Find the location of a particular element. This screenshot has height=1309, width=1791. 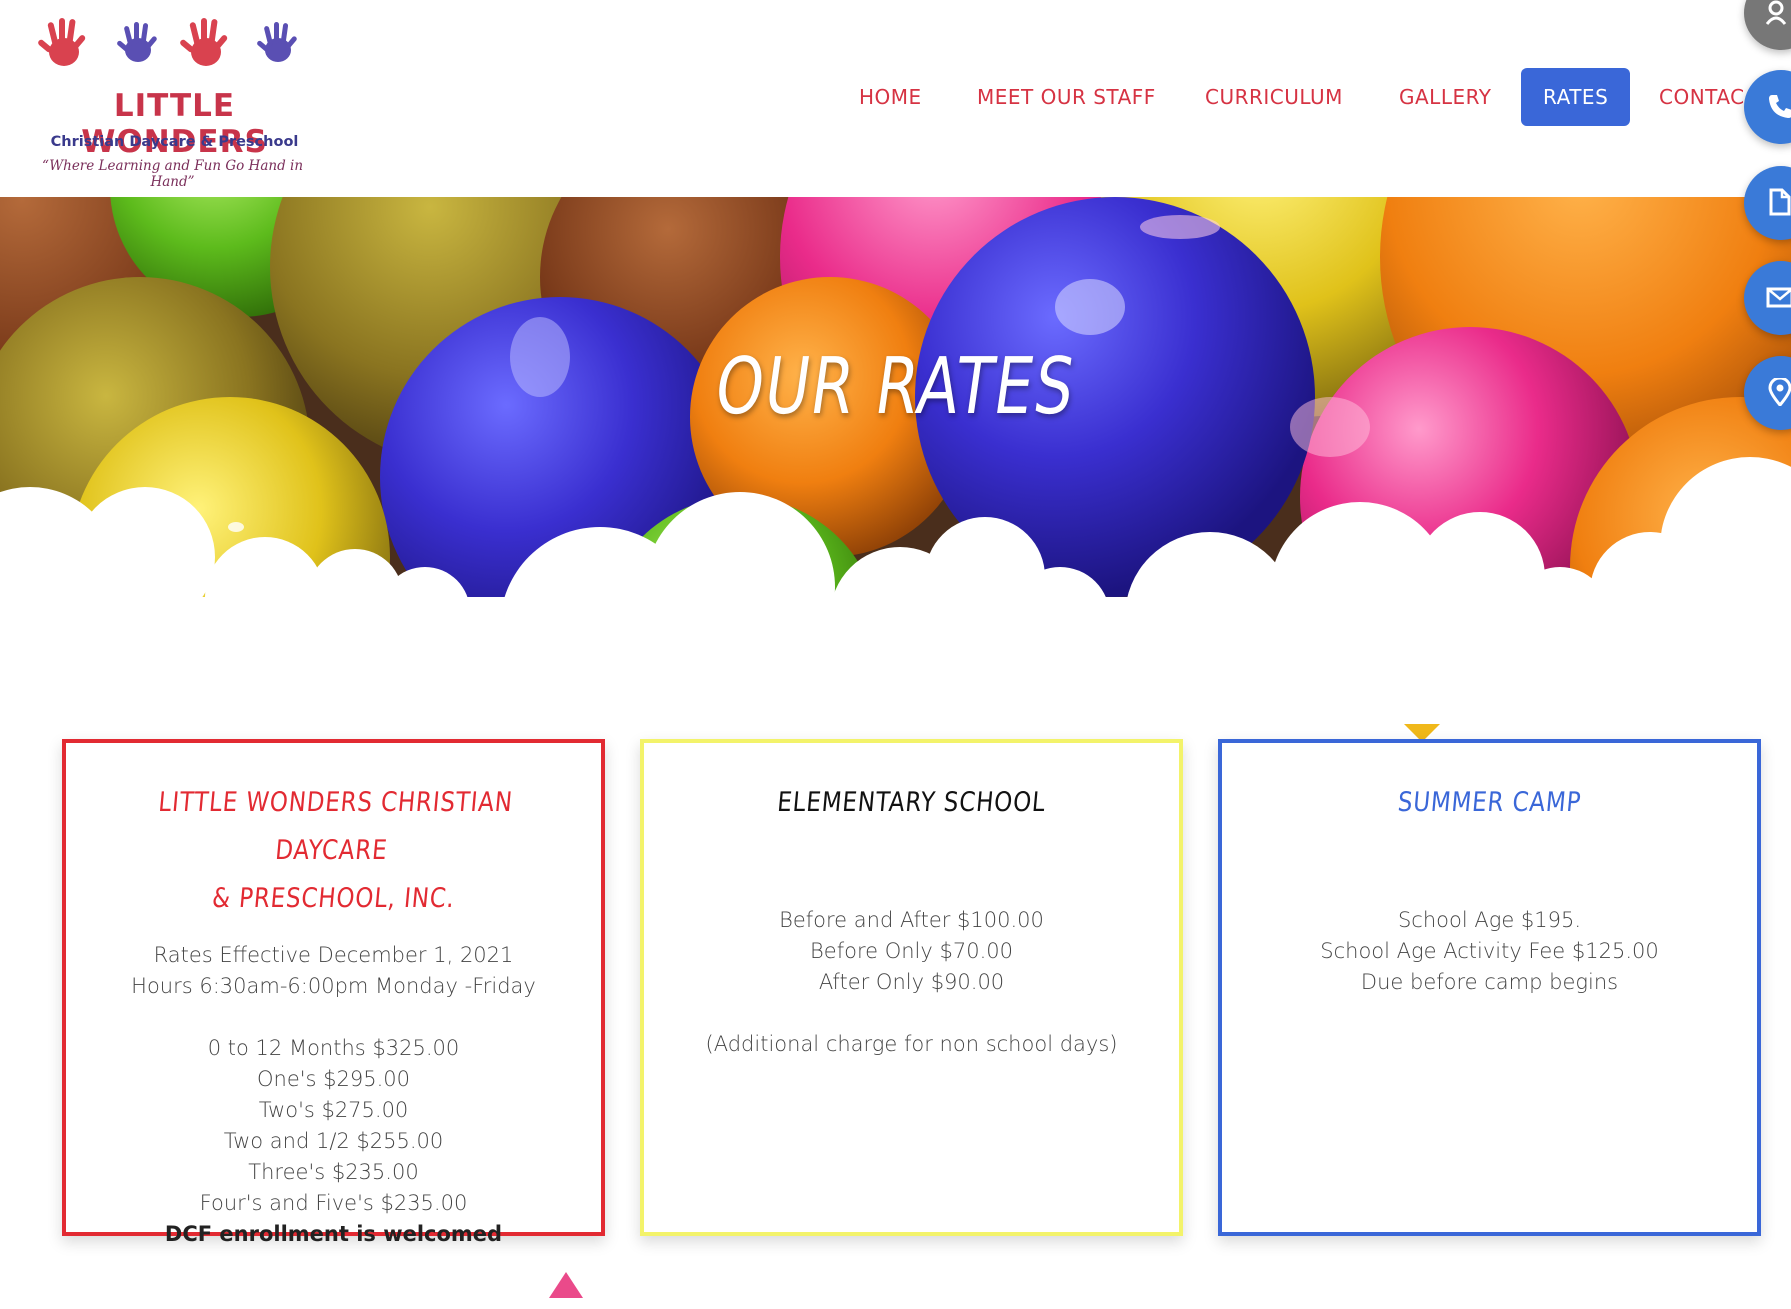

card-title-line1: LITTLE WONDERS CHRISTIAN DAYCARE is located at coordinates (336, 826).